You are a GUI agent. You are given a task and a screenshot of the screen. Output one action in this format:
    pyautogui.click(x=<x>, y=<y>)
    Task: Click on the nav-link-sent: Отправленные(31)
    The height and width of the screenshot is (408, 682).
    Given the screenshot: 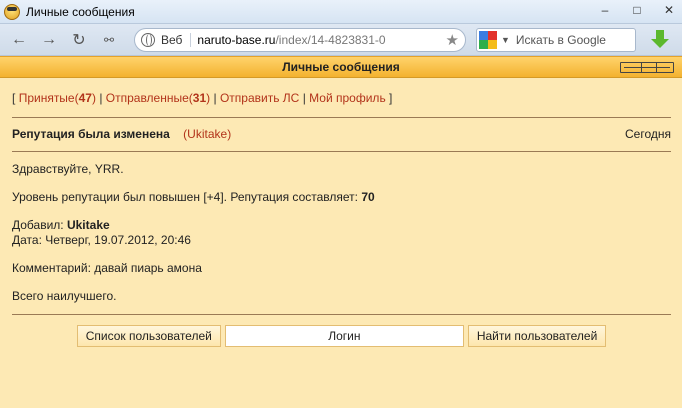 What is the action you would take?
    pyautogui.click(x=158, y=98)
    